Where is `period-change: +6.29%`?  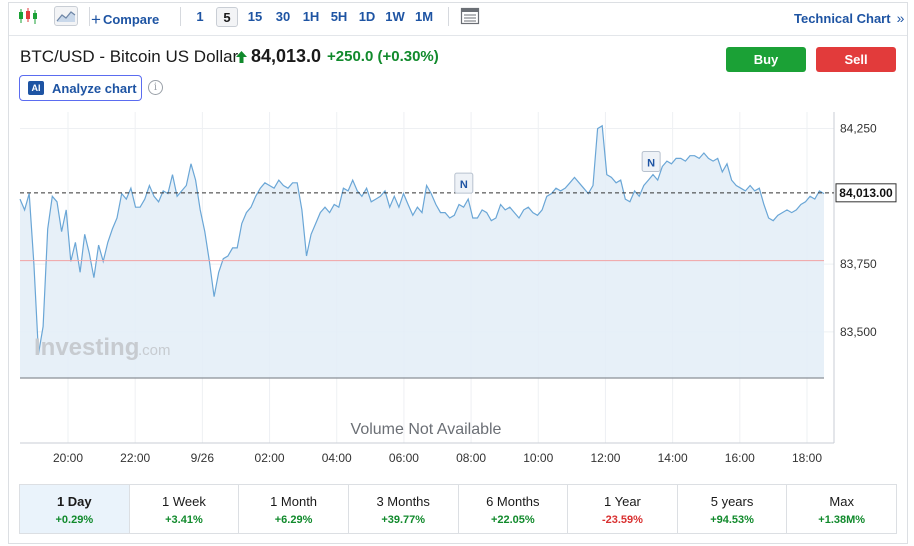
period-change: +6.29% is located at coordinates (293, 520).